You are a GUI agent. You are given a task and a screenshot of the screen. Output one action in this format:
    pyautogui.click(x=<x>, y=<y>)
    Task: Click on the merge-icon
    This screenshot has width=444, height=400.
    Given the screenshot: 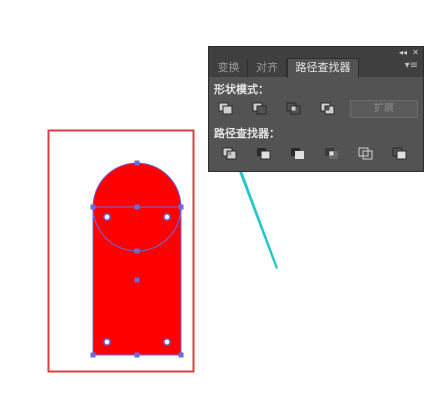 What is the action you would take?
    pyautogui.click(x=297, y=153)
    